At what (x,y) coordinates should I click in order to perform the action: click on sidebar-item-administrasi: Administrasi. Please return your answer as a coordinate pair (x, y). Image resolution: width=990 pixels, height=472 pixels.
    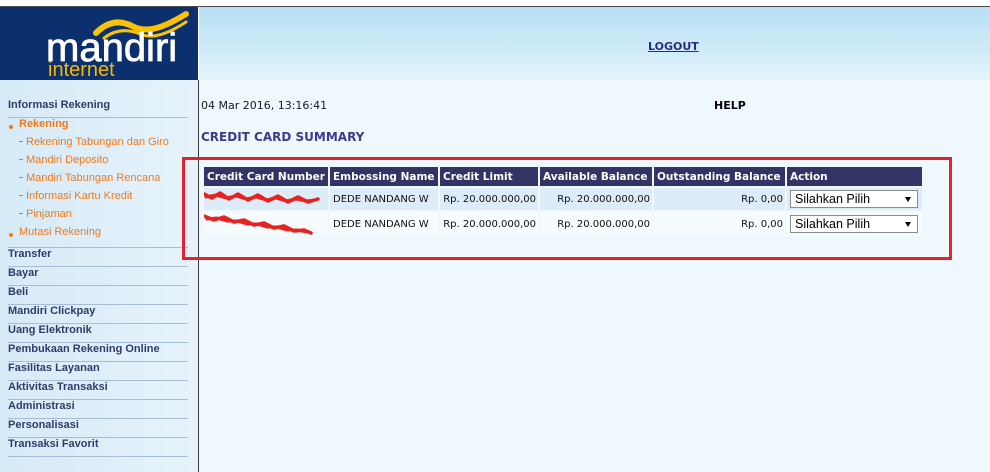
    Looking at the image, I should click on (98, 409).